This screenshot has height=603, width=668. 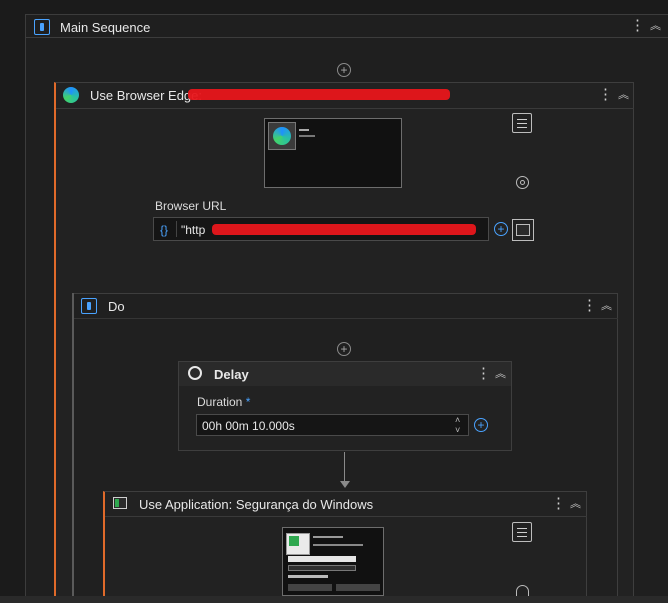 What do you see at coordinates (248, 426) in the screenshot?
I see `duration-value: 00h 00m 10.000s` at bounding box center [248, 426].